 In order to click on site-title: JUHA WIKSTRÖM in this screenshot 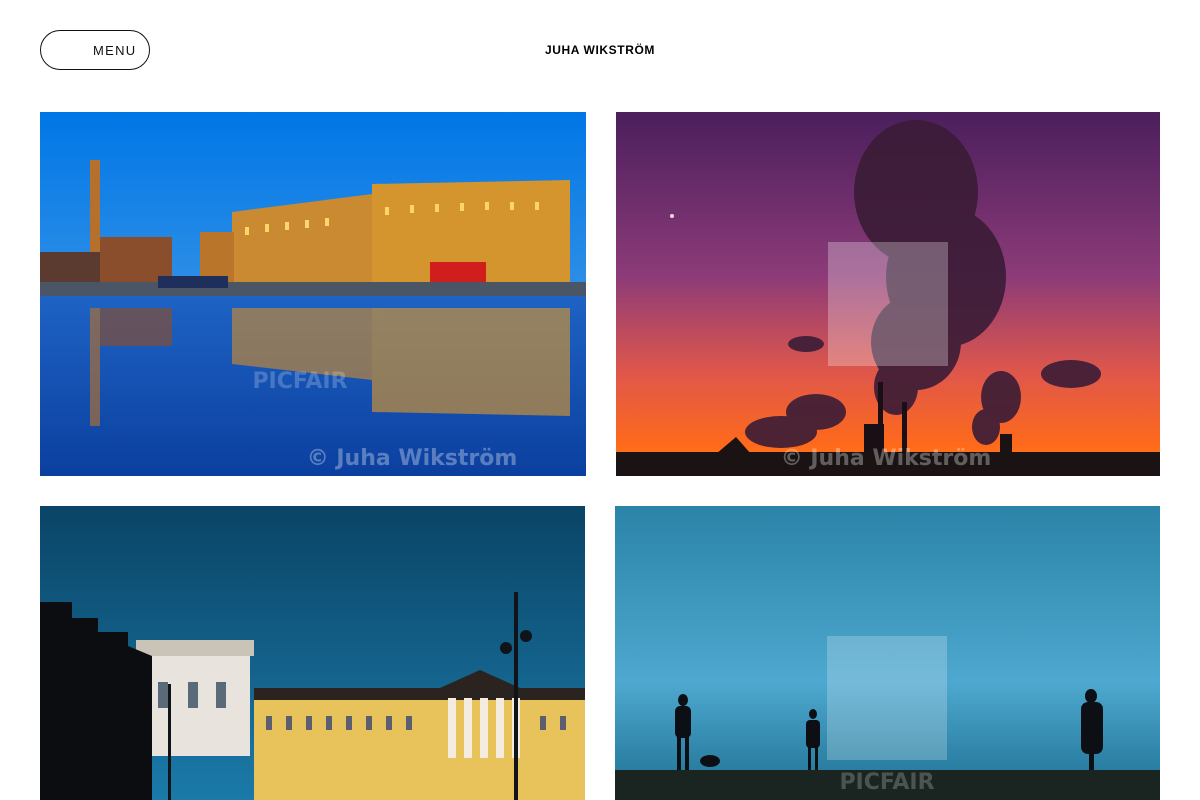, I will do `click(600, 50)`.